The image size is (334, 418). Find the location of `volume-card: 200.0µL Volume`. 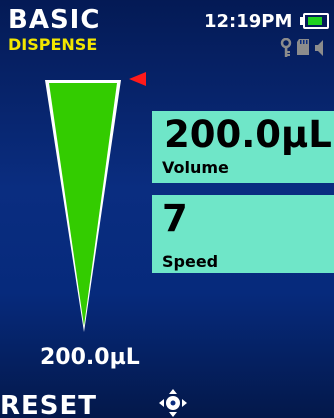

volume-card: 200.0µL Volume is located at coordinates (243, 147).